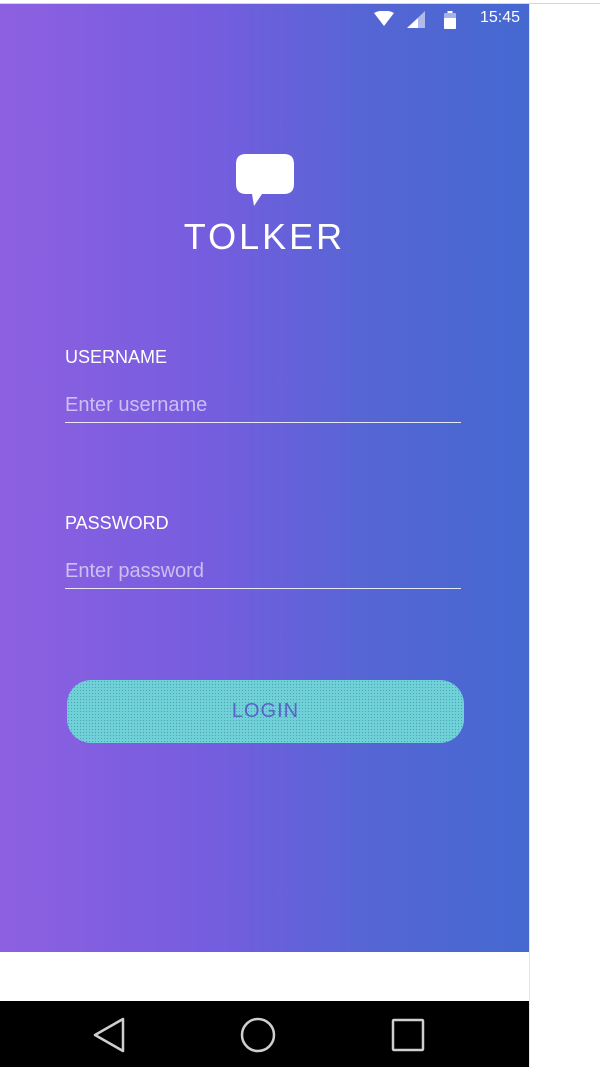 The image size is (600, 1067). What do you see at coordinates (264, 236) in the screenshot?
I see `app-title: TOLKER` at bounding box center [264, 236].